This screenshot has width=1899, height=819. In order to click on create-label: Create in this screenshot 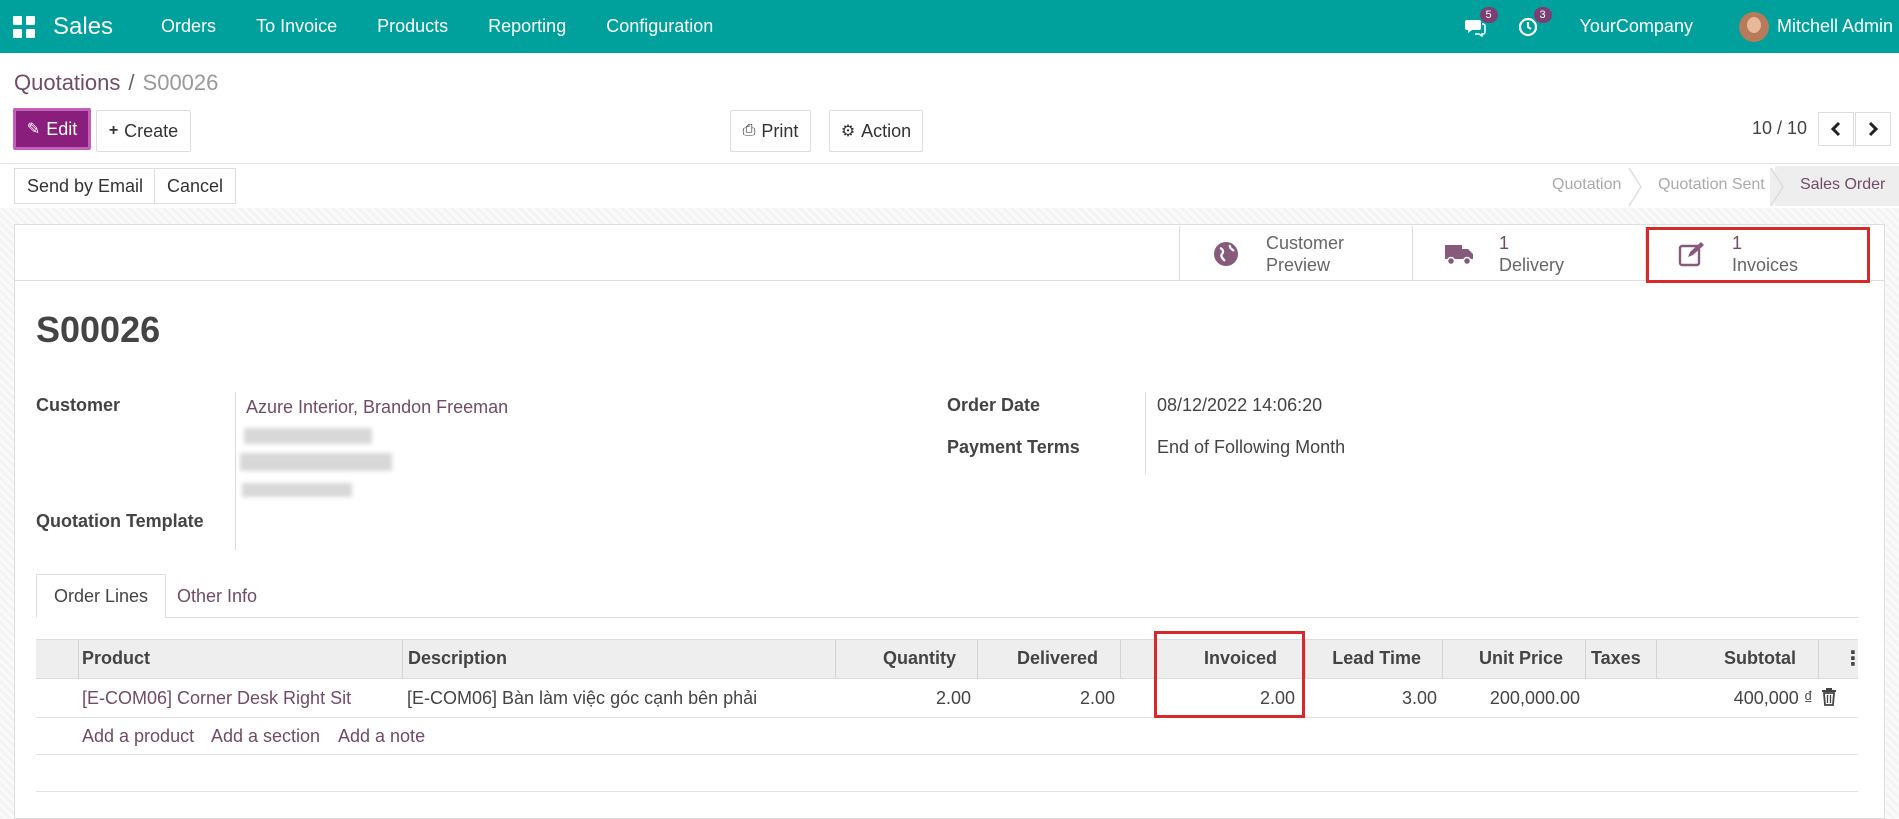, I will do `click(151, 130)`.